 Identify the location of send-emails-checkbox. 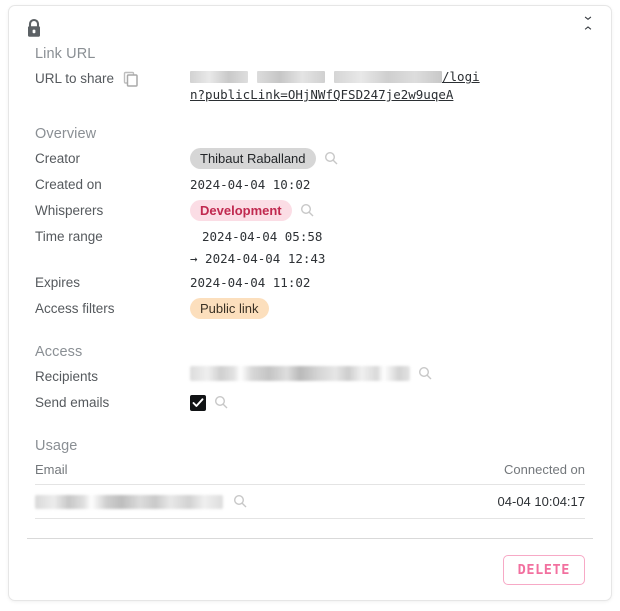
(198, 403).